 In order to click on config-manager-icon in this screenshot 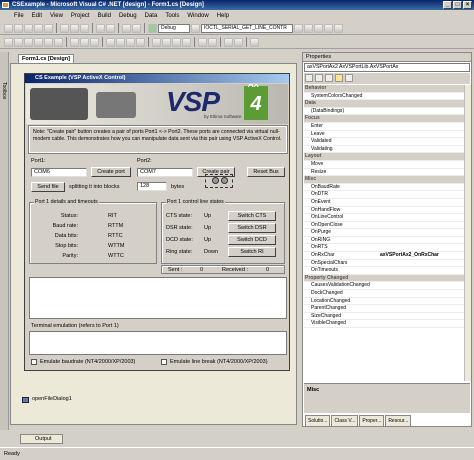, I will do `click(195, 28)`.